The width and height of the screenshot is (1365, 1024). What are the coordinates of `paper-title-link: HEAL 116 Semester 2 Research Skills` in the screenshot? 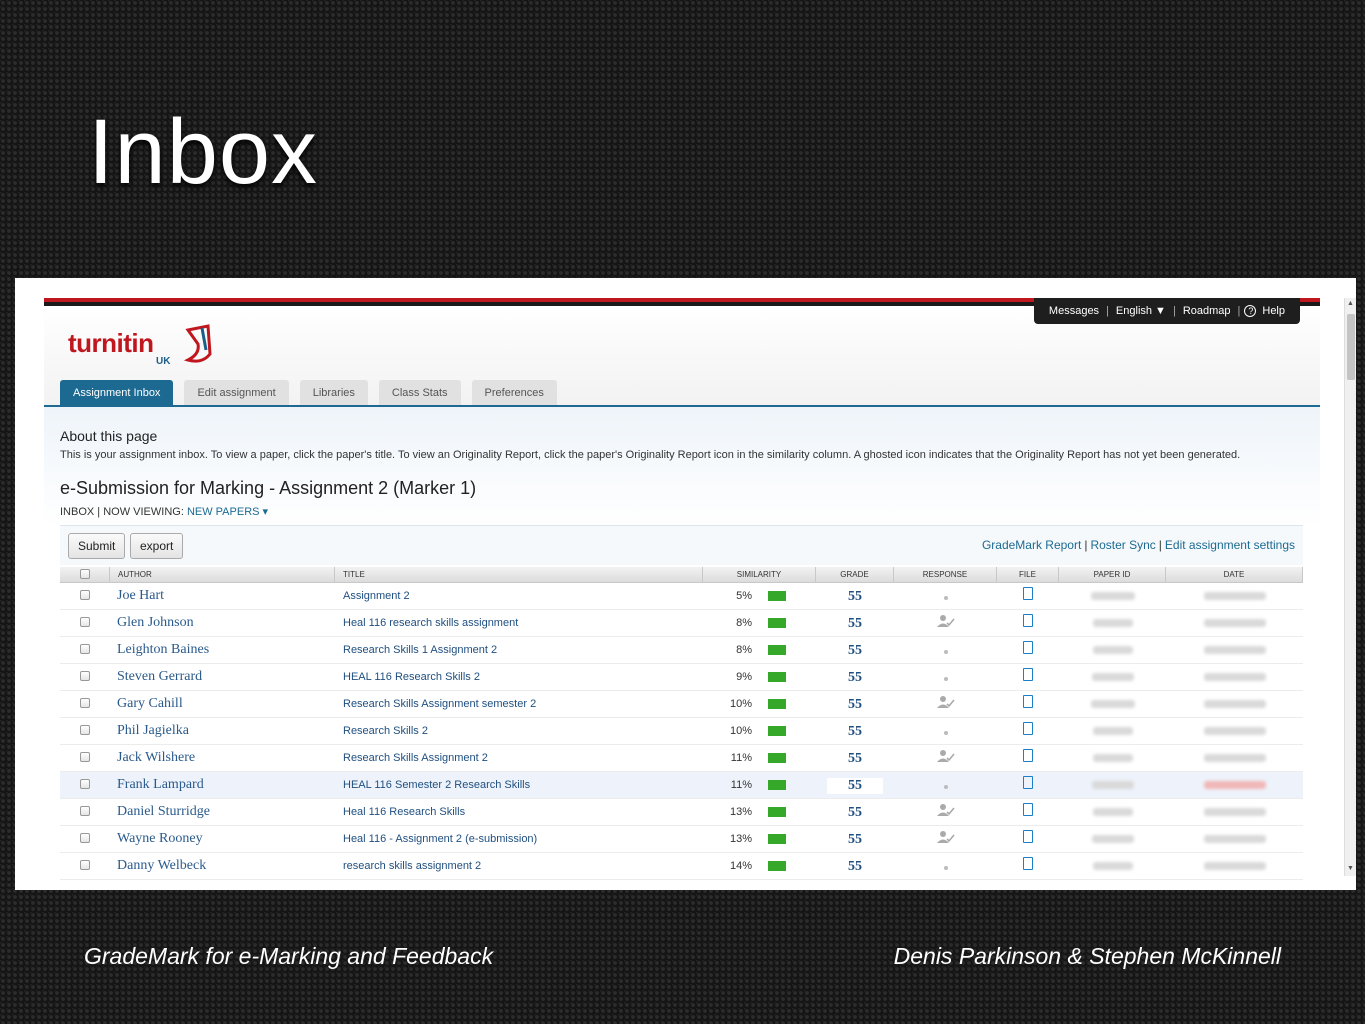 It's located at (519, 785).